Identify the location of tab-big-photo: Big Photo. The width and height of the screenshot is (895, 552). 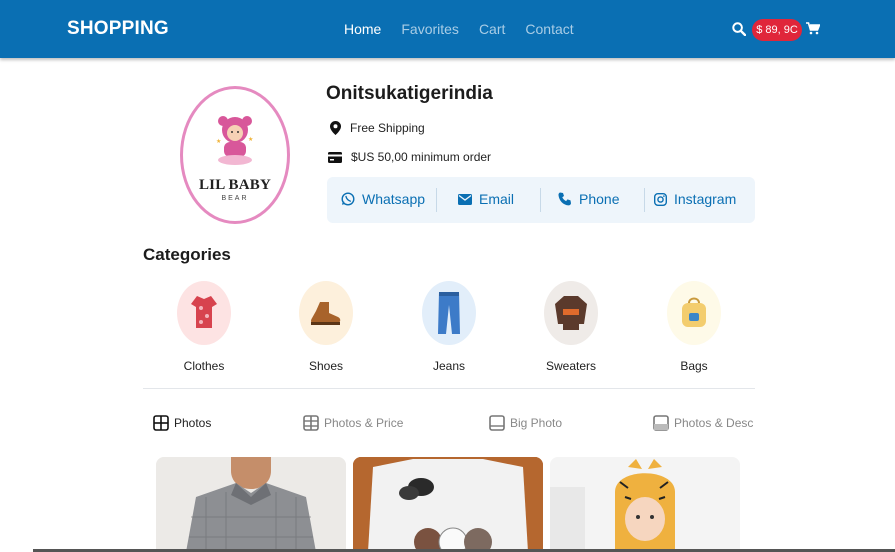
(525, 423).